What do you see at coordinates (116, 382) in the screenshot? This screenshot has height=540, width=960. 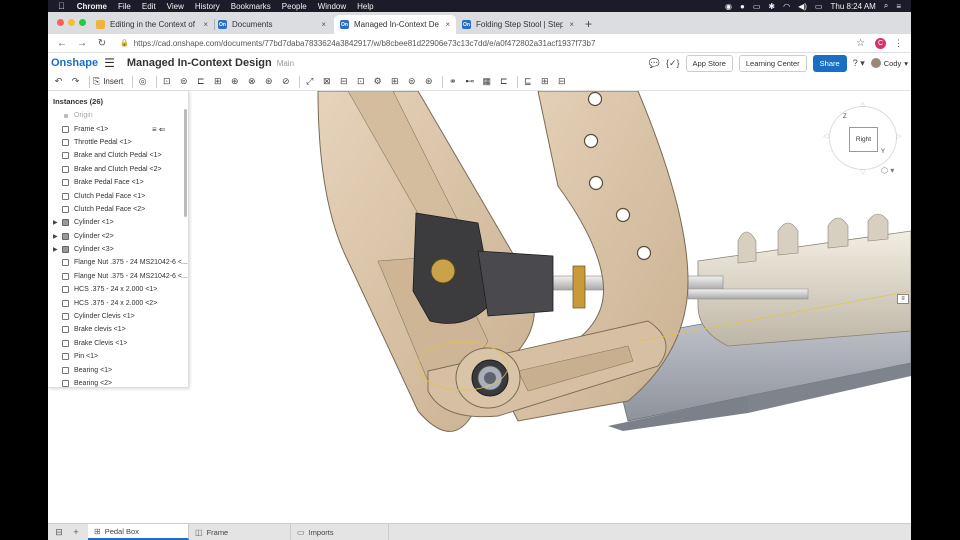 I see `instance-row: Bearing <2>` at bounding box center [116, 382].